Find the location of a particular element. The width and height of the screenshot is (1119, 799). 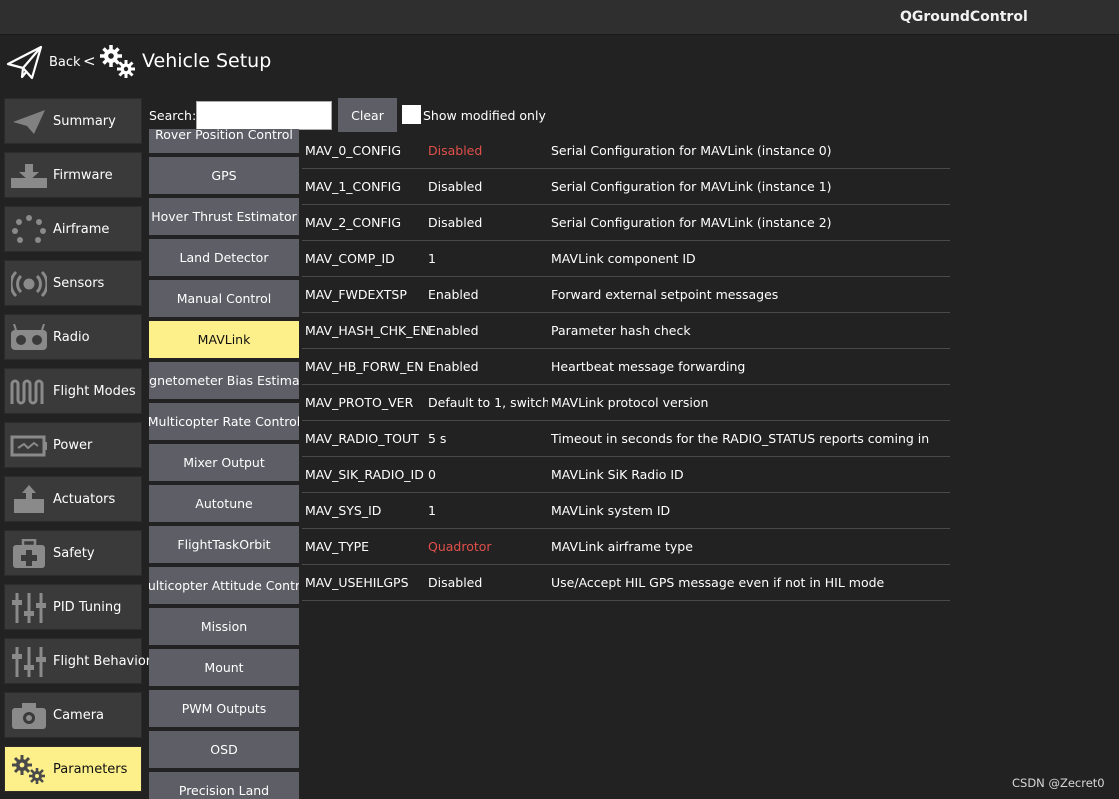

nav-camera: Camera is located at coordinates (73, 715).